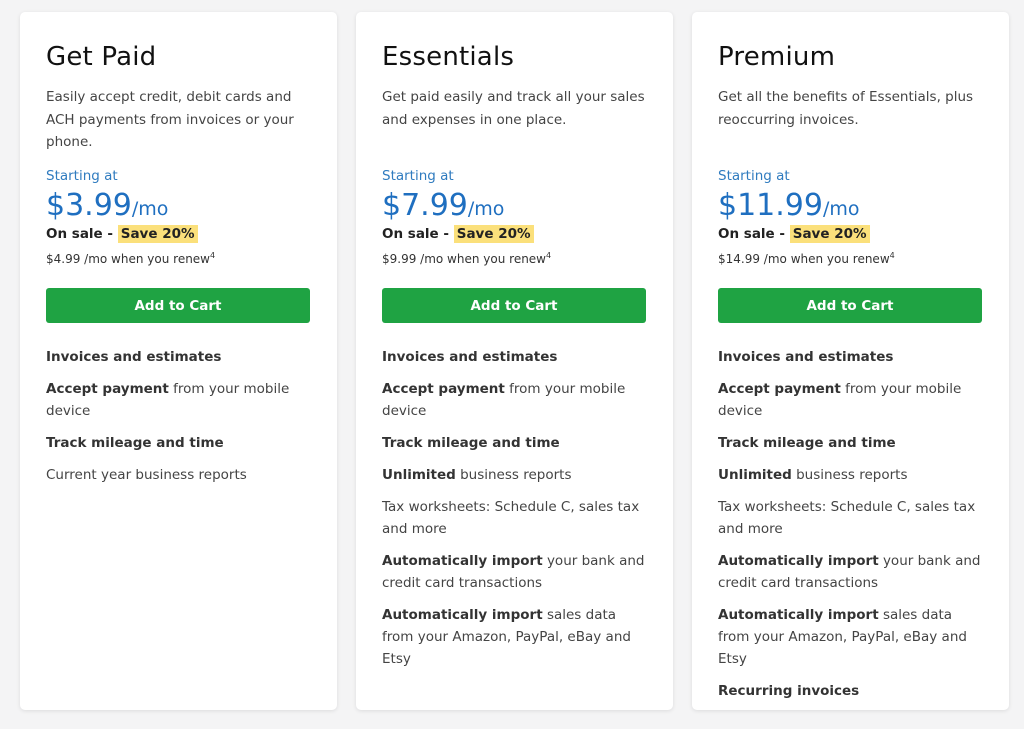 The width and height of the screenshot is (1024, 729). I want to click on plan-title: Premium, so click(777, 57).